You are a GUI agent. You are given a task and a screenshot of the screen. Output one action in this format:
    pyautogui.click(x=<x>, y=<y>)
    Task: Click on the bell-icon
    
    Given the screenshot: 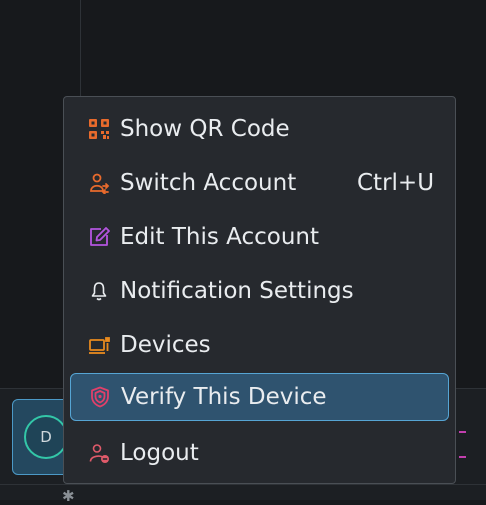 What is the action you would take?
    pyautogui.click(x=99, y=291)
    